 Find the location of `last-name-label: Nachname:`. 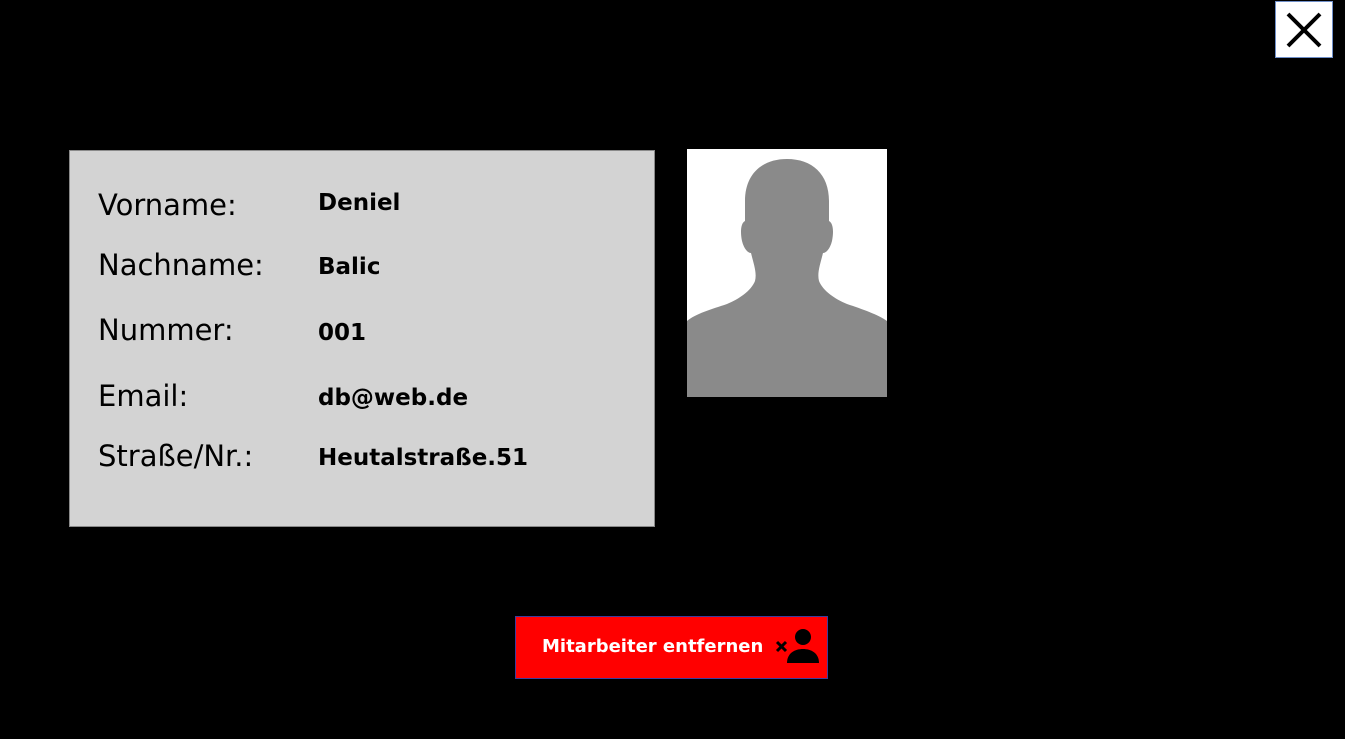

last-name-label: Nachname: is located at coordinates (181, 265).